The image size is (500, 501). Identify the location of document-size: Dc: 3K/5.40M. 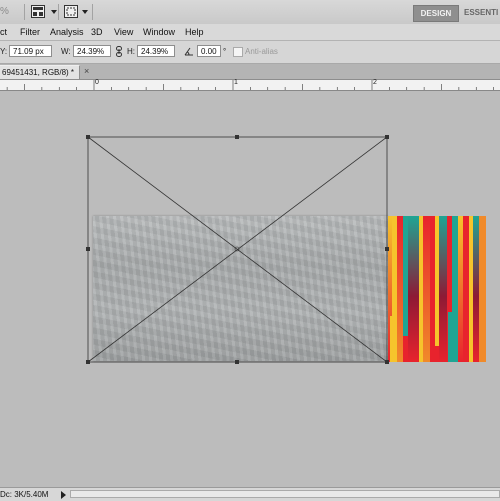
(24, 494).